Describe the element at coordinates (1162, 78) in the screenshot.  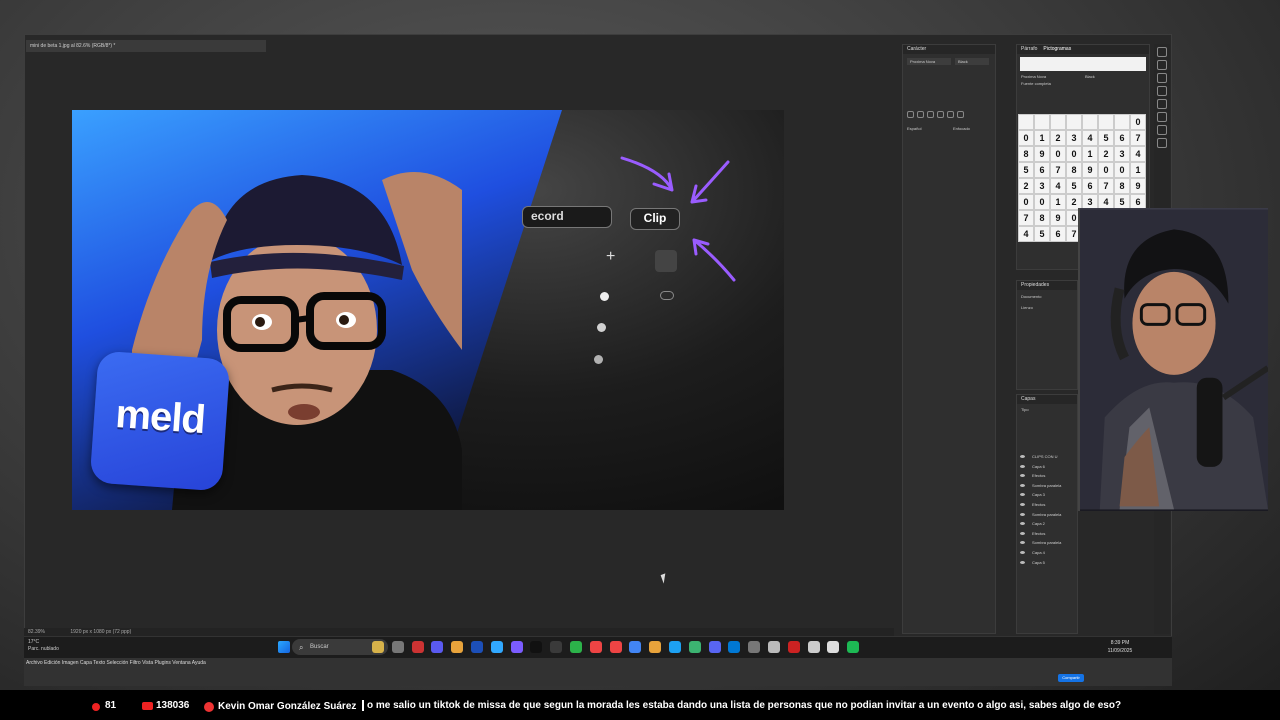
I see `lasso-tool-icon` at that location.